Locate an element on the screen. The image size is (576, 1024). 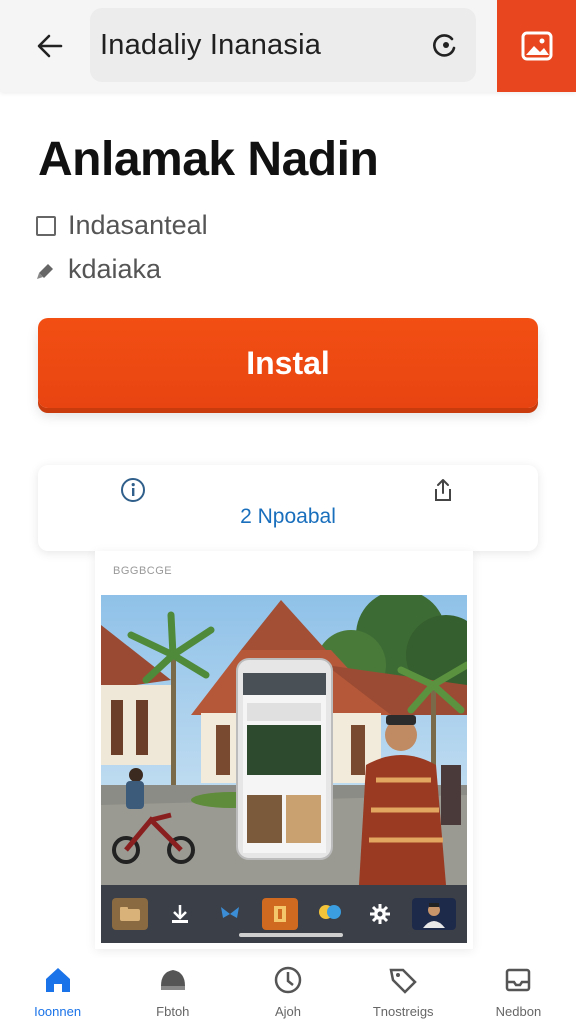
nav-label-home: Ioonnen is located at coordinates (58, 1011).